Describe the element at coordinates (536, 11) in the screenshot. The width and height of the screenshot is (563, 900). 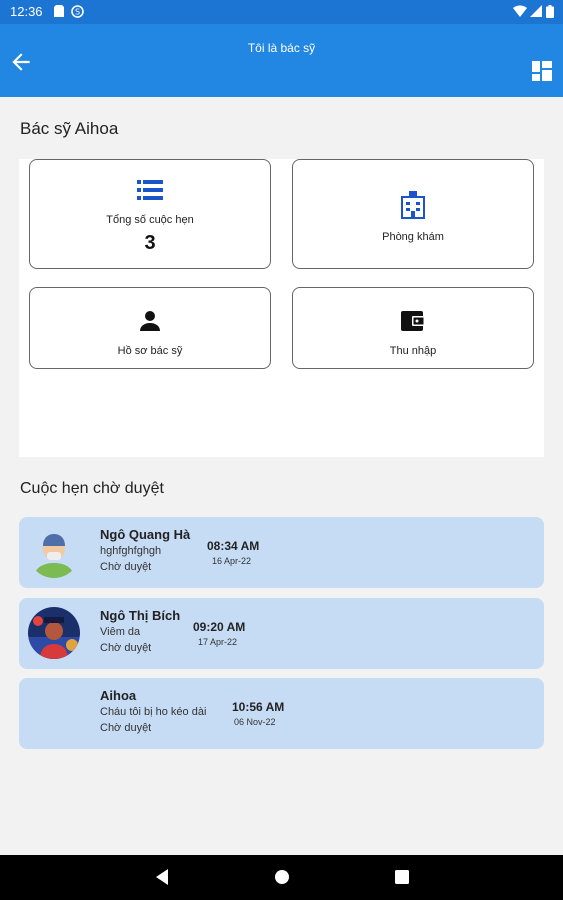
I see `signal-icon` at that location.